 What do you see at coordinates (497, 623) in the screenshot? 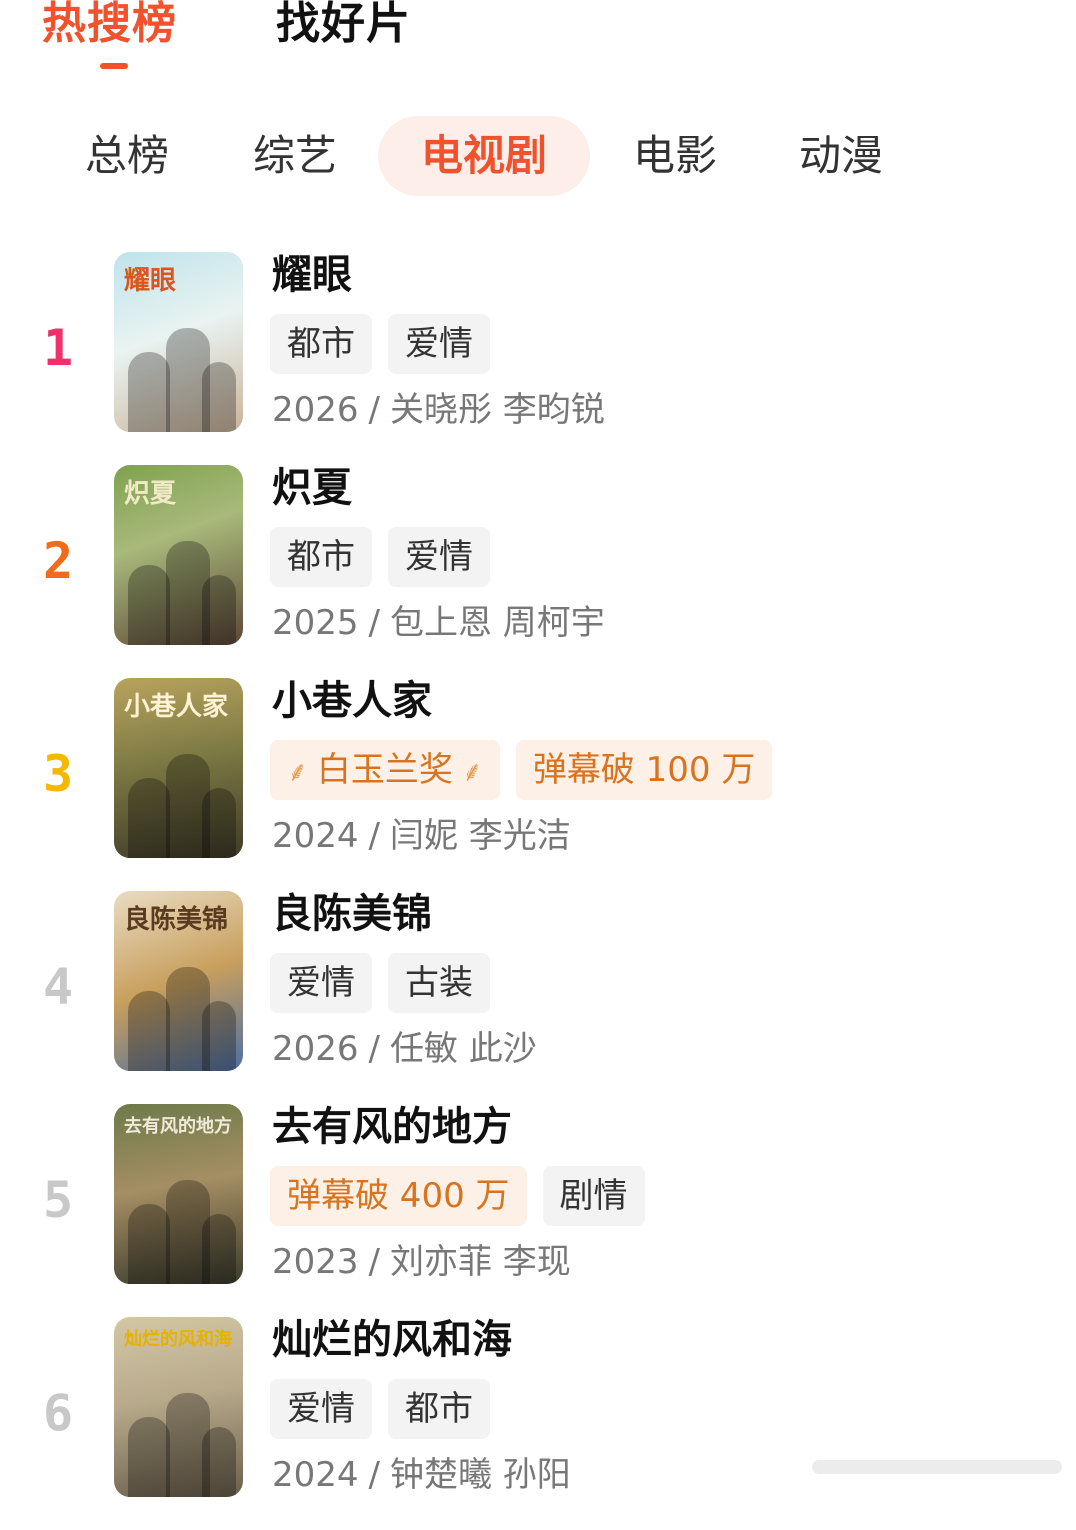
I see `cast-names: 包上恩 周柯宇` at bounding box center [497, 623].